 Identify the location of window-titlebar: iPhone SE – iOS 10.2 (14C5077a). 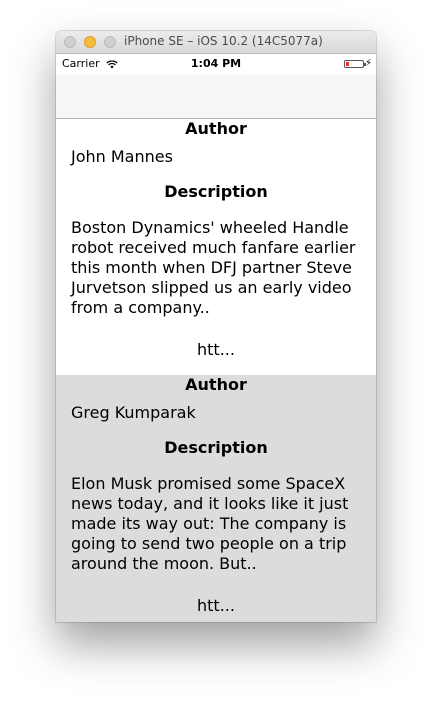
(216, 42).